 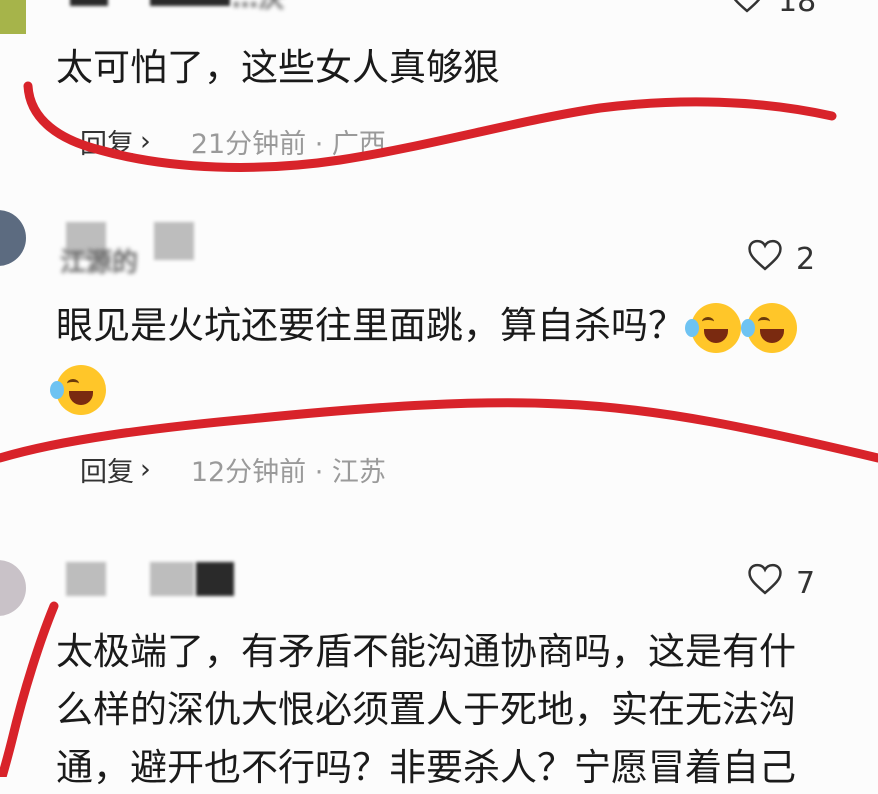 What do you see at coordinates (370, 325) in the screenshot?
I see `comment-text: 眼见是火坑还要往里面跳，算自杀吗？` at bounding box center [370, 325].